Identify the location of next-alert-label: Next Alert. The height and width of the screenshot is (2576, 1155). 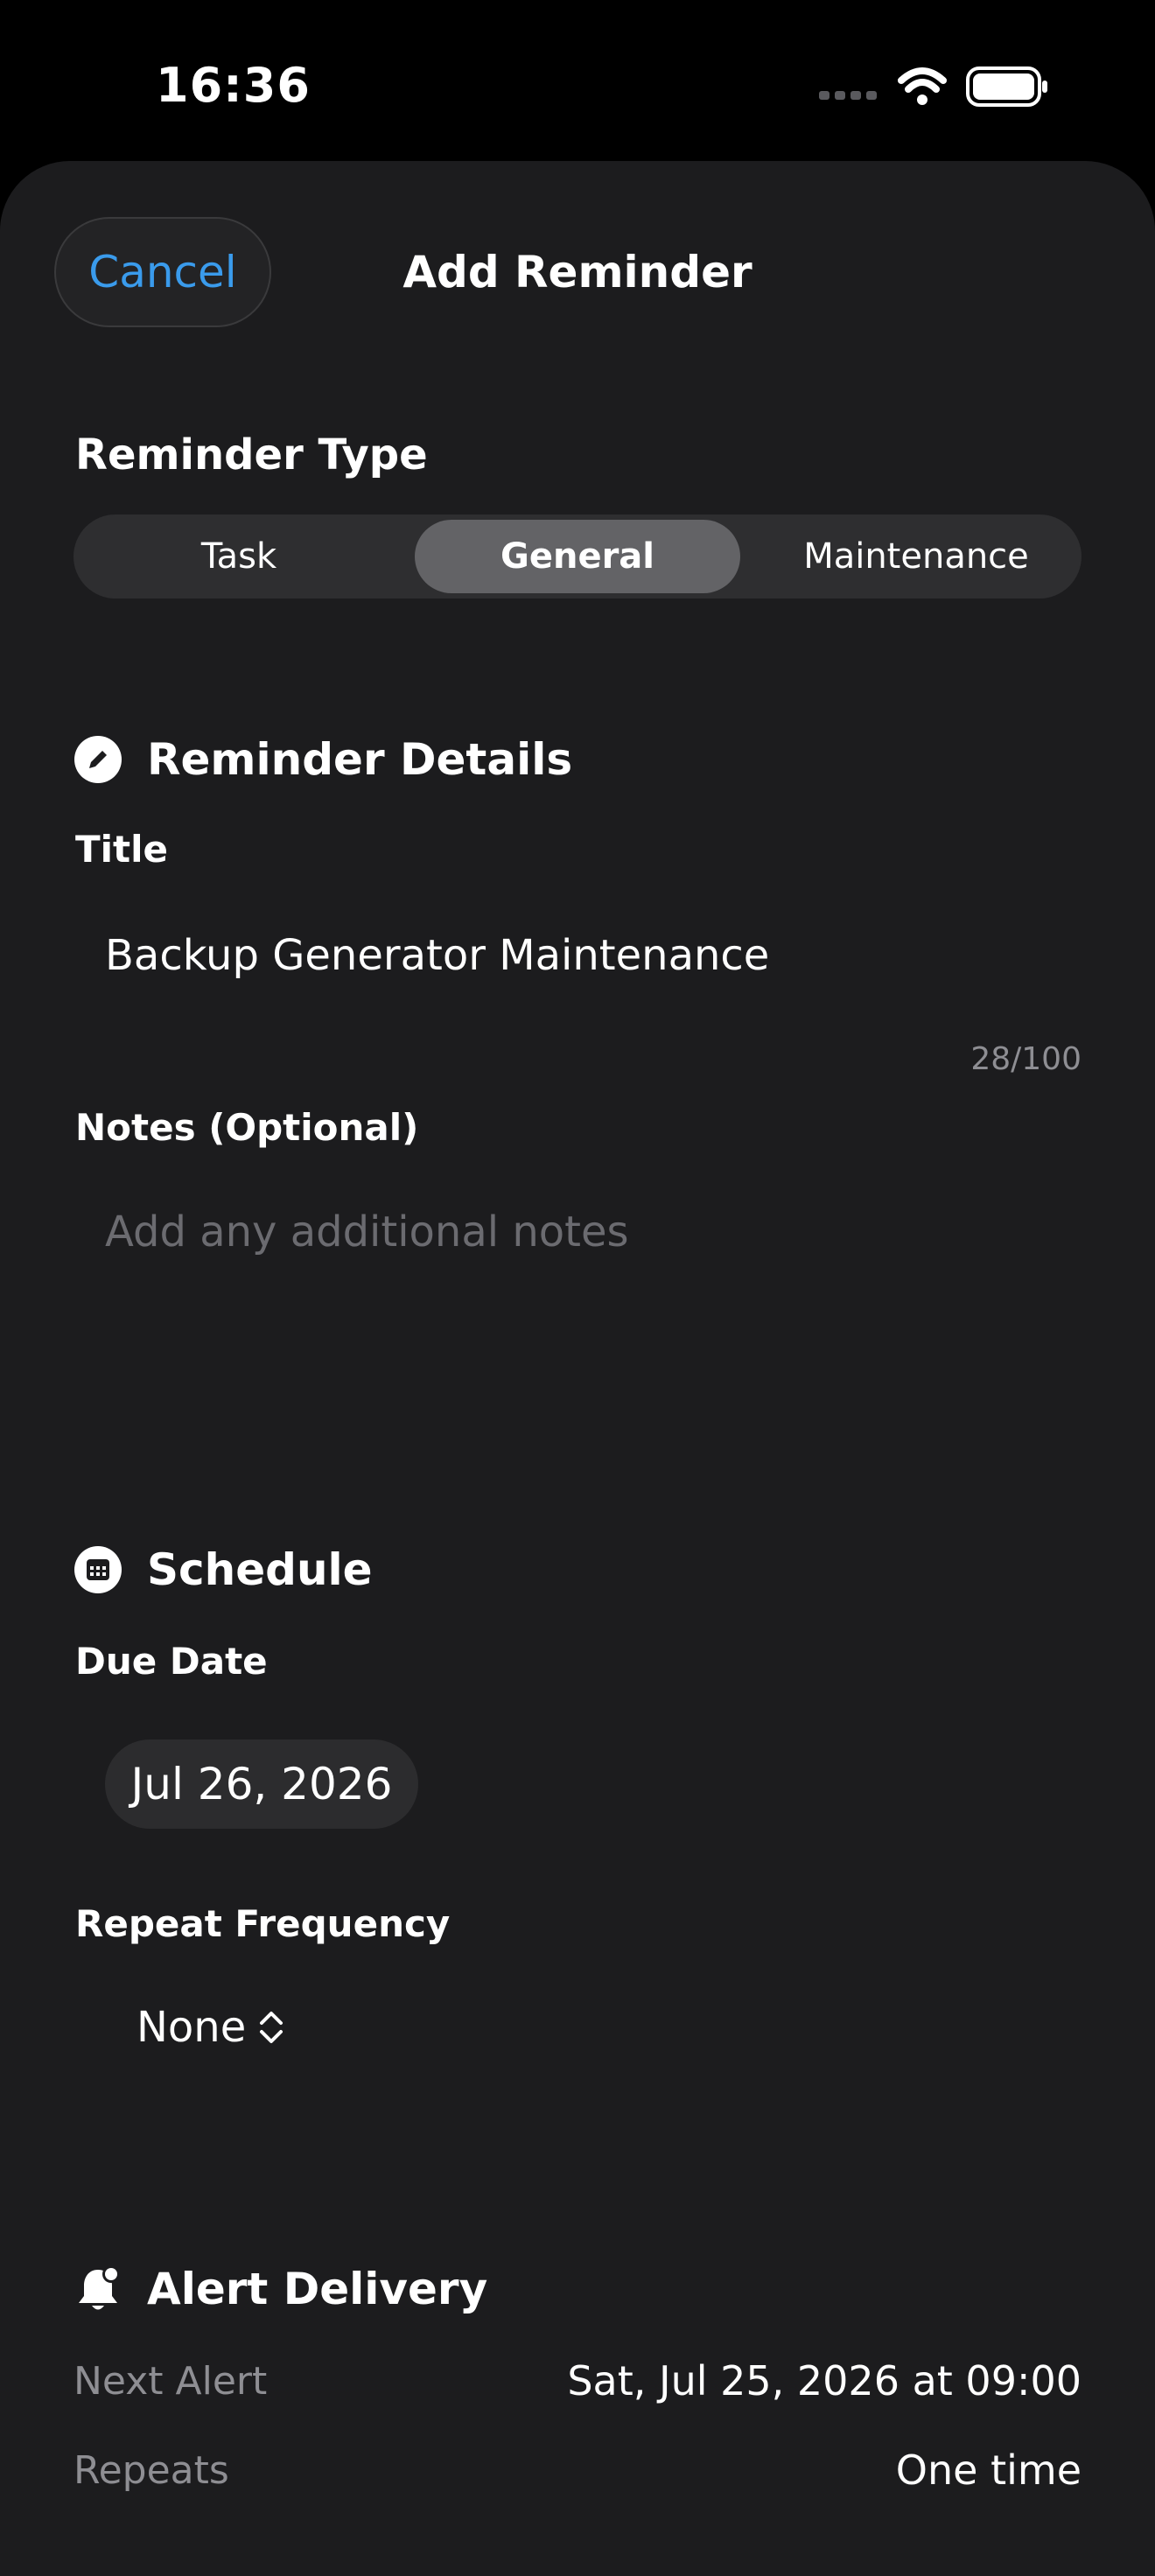
(171, 2381).